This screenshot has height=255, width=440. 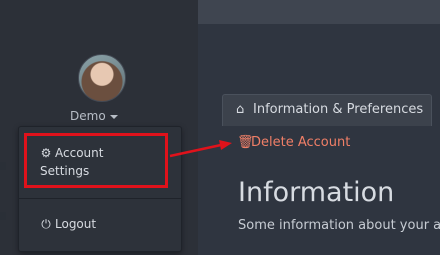 I want to click on power-icon: ⏻, so click(x=46, y=224).